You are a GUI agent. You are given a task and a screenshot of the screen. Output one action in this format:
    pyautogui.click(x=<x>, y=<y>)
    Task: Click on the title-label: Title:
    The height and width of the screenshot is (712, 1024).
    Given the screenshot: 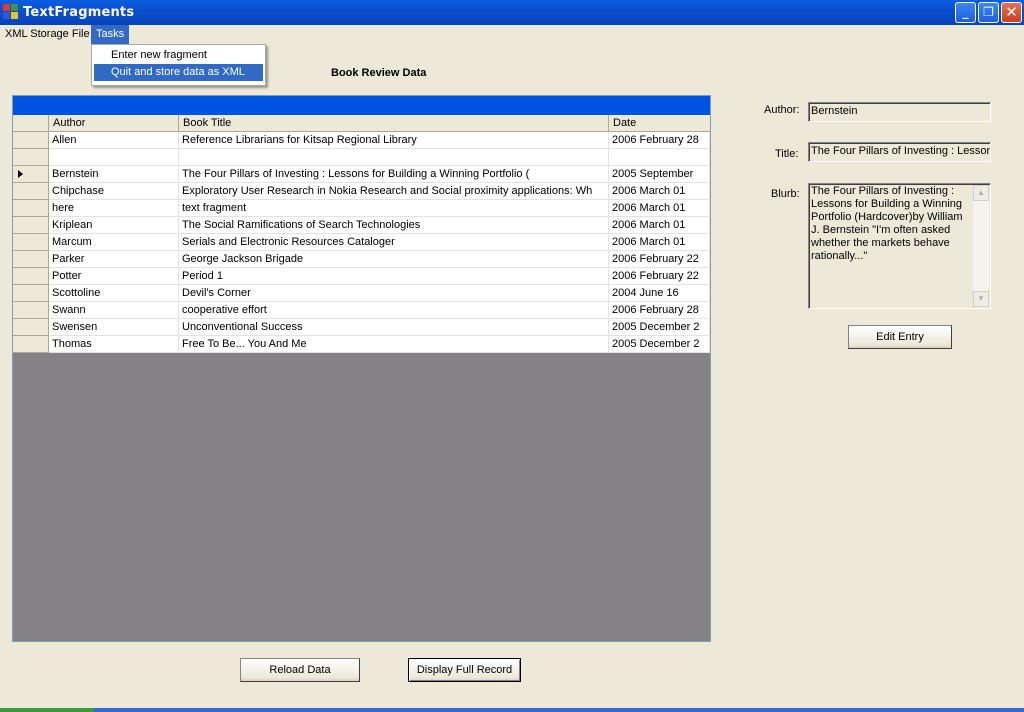 What is the action you would take?
    pyautogui.click(x=787, y=154)
    